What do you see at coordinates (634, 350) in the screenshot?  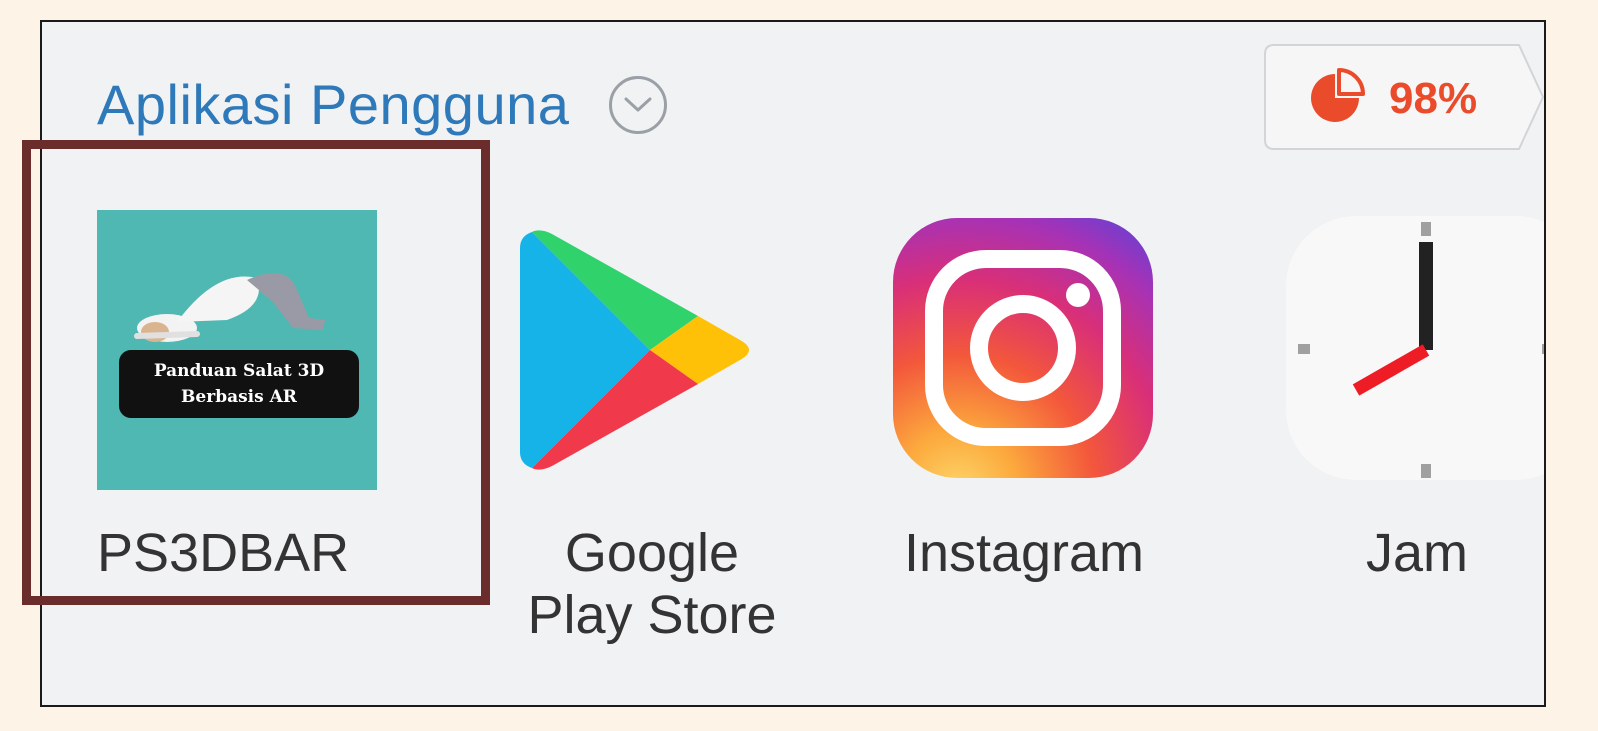 I see `google-play-store-icon` at bounding box center [634, 350].